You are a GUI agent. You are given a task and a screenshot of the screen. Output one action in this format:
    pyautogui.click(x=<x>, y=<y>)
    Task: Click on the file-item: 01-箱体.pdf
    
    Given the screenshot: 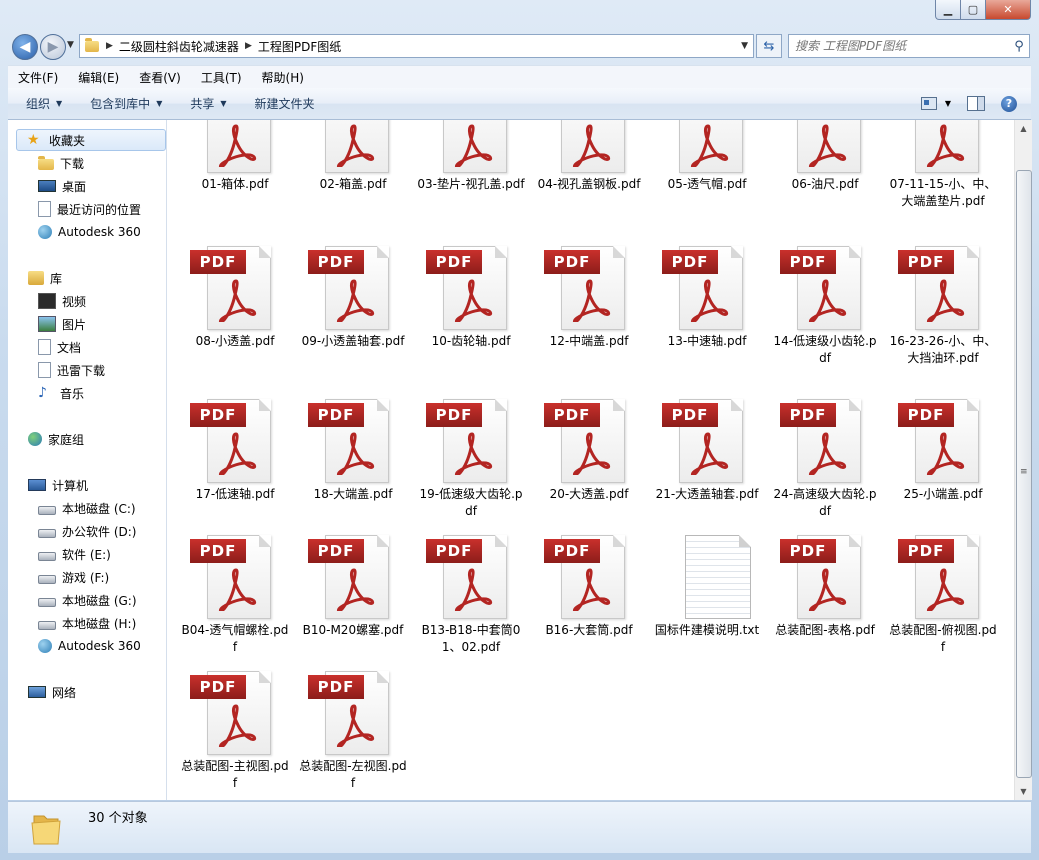 What is the action you would take?
    pyautogui.click(x=235, y=156)
    